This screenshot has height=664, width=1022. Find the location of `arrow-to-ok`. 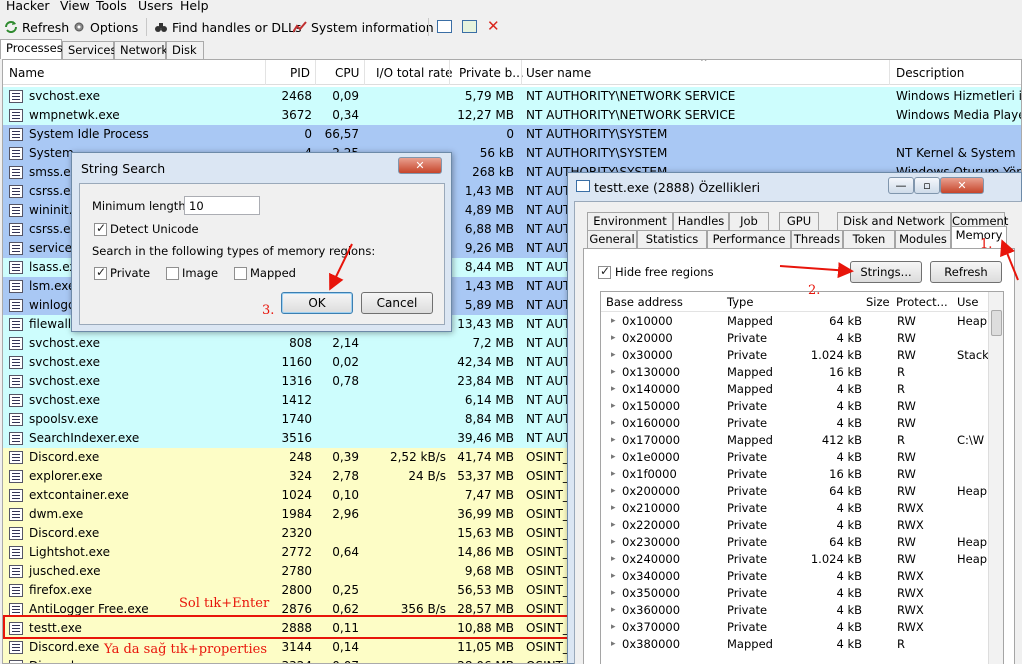

arrow-to-ok is located at coordinates (341, 267).